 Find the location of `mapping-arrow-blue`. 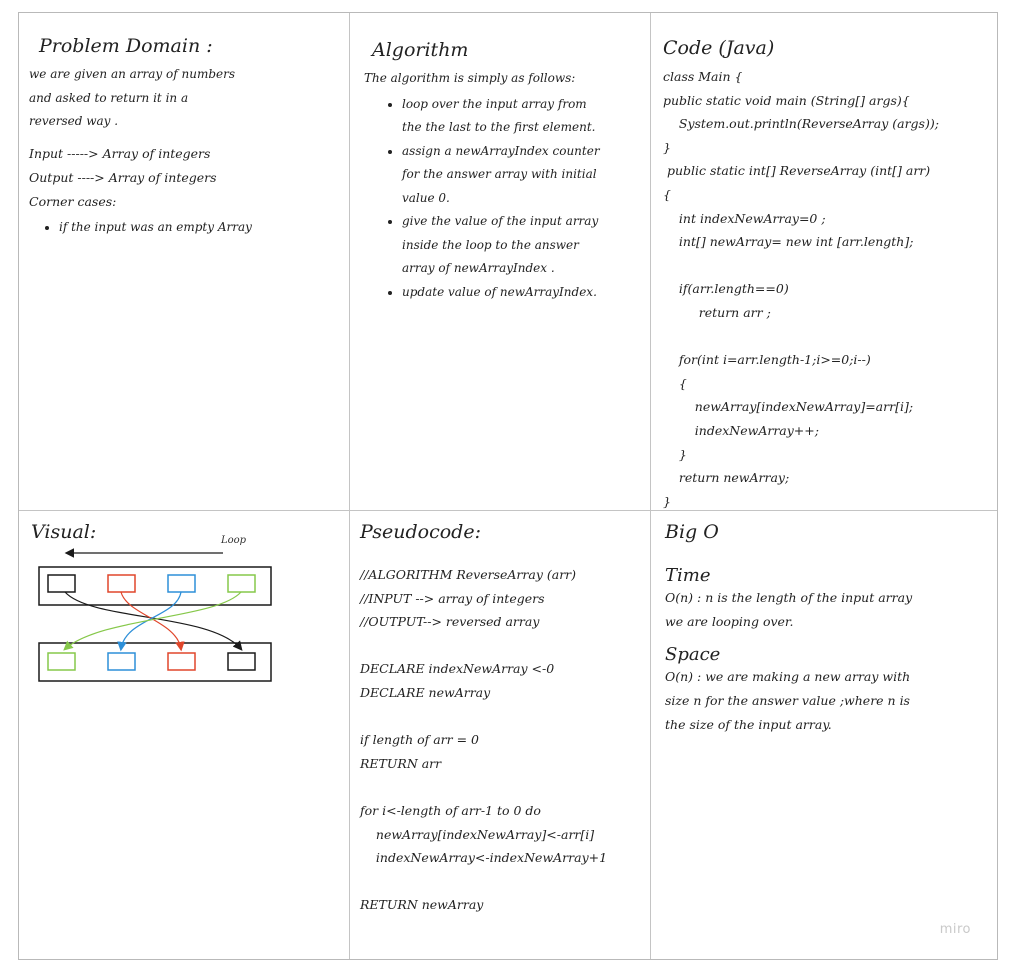

mapping-arrow-blue is located at coordinates (149, 621).